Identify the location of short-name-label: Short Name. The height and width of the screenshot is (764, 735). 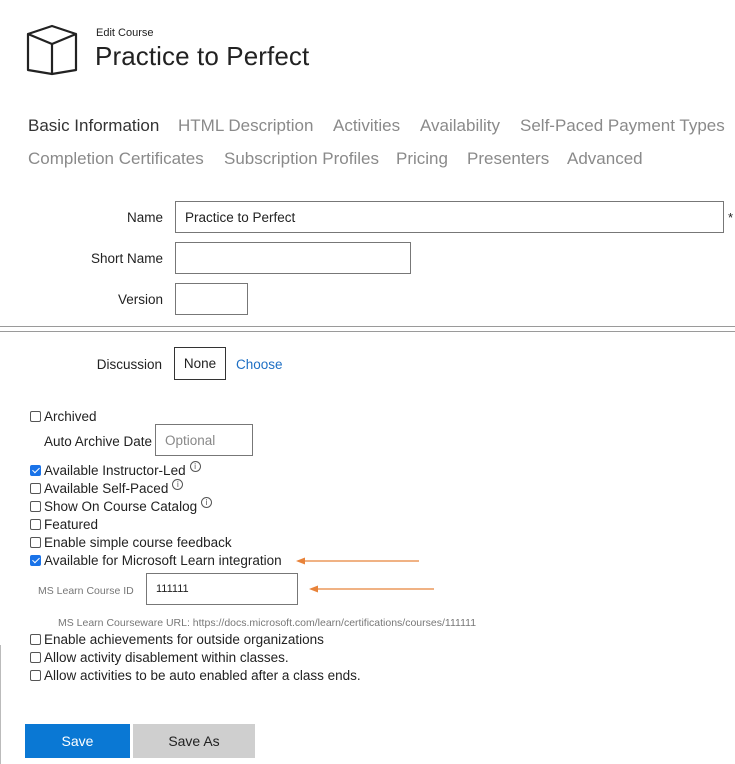
(126, 258).